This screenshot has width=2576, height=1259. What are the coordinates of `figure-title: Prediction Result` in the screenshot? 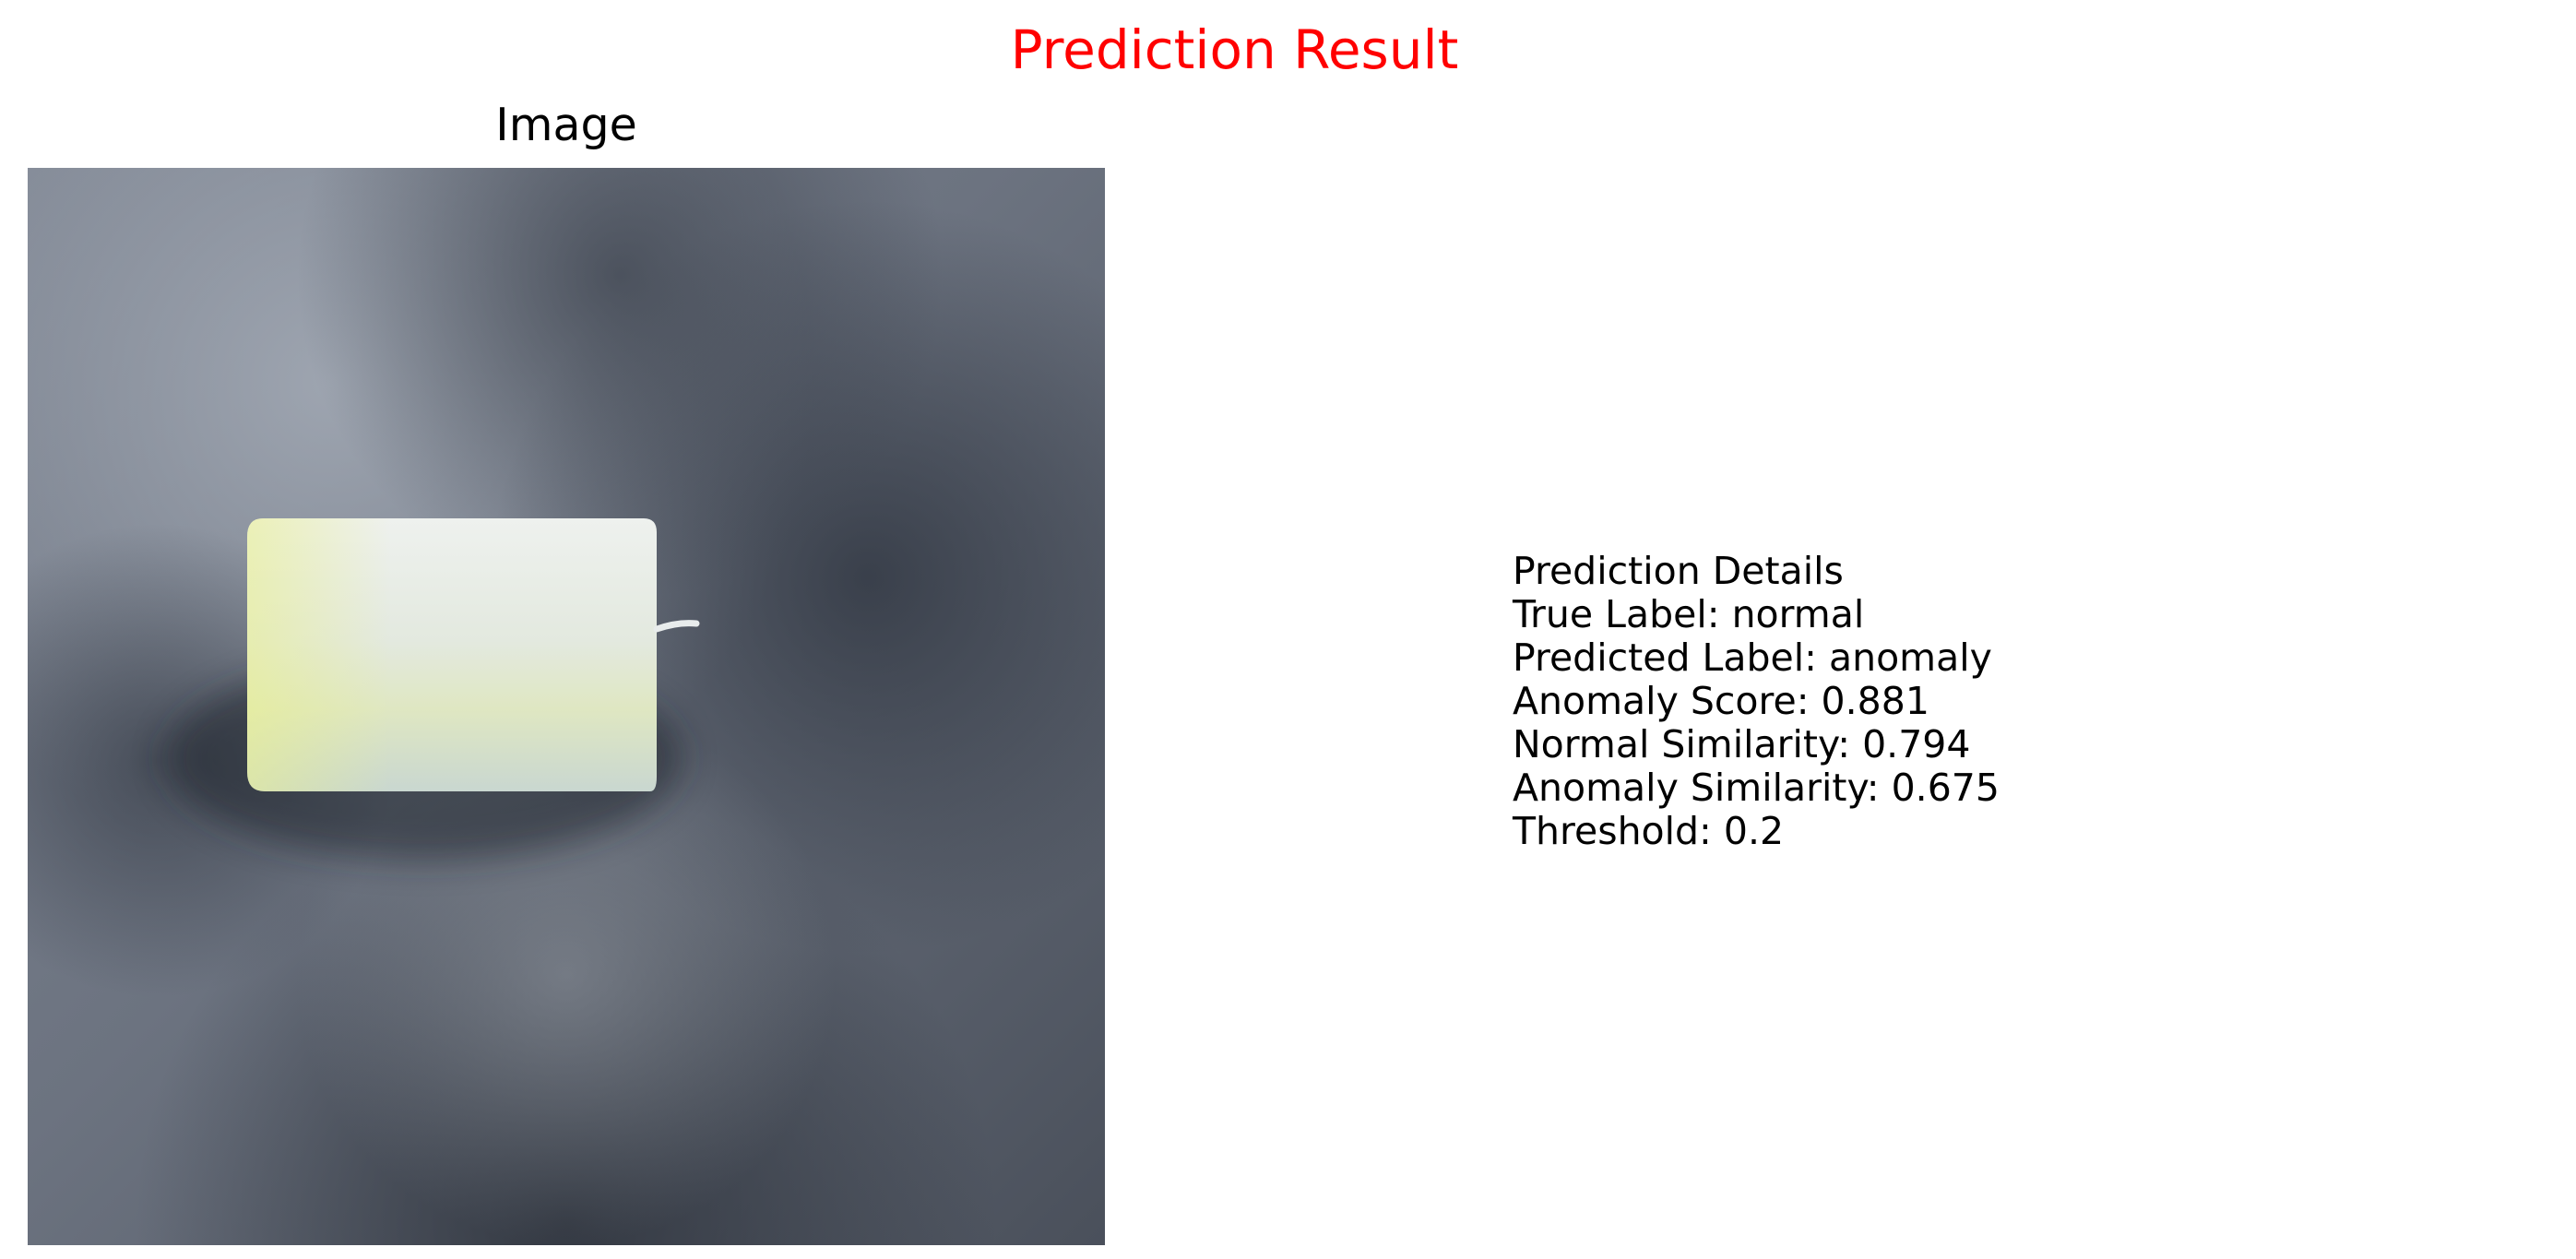 It's located at (1234, 50).